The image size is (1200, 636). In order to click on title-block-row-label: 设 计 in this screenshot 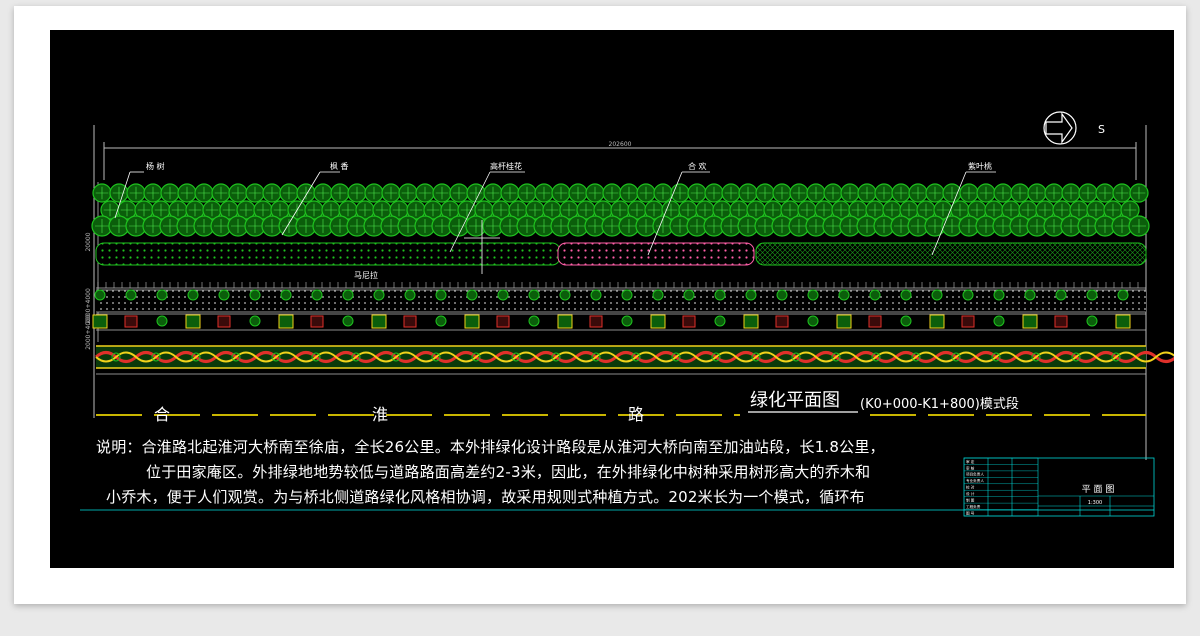, I will do `click(970, 493)`.